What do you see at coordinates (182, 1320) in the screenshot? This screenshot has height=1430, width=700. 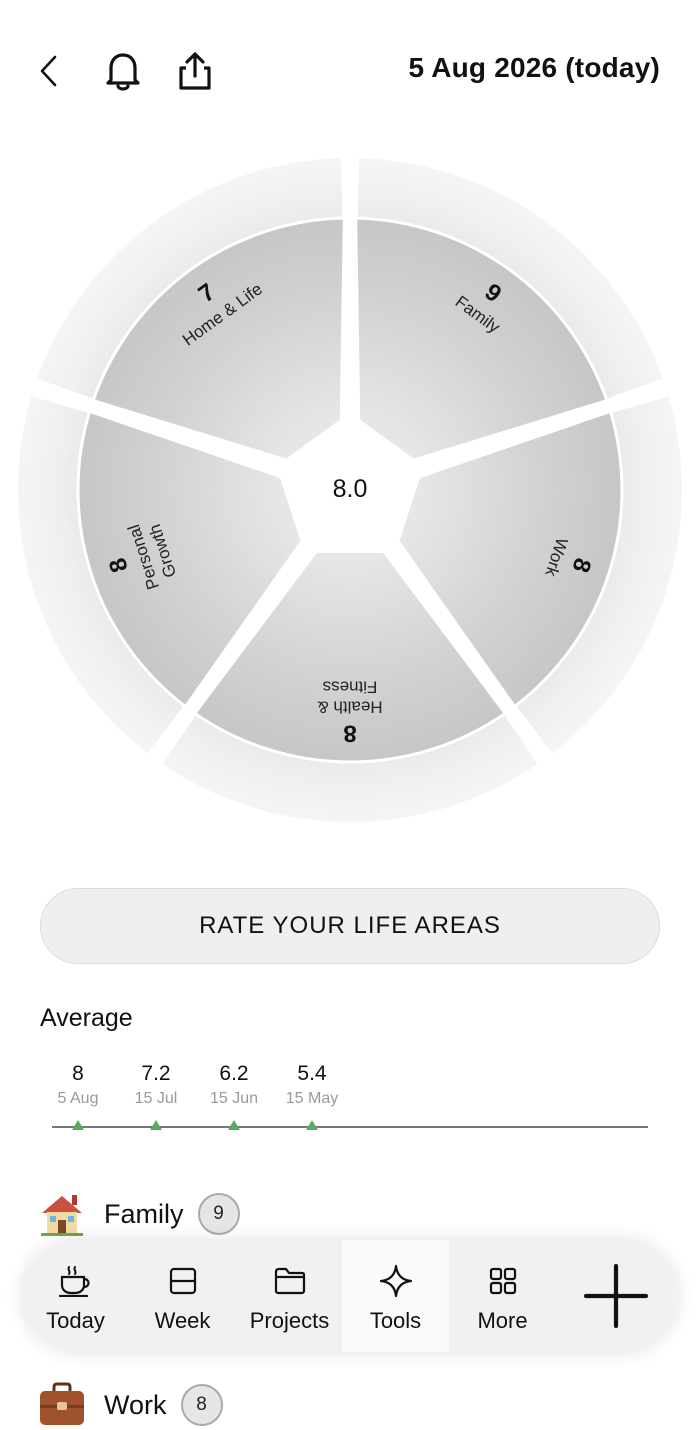 I see `tab-label: Week` at bounding box center [182, 1320].